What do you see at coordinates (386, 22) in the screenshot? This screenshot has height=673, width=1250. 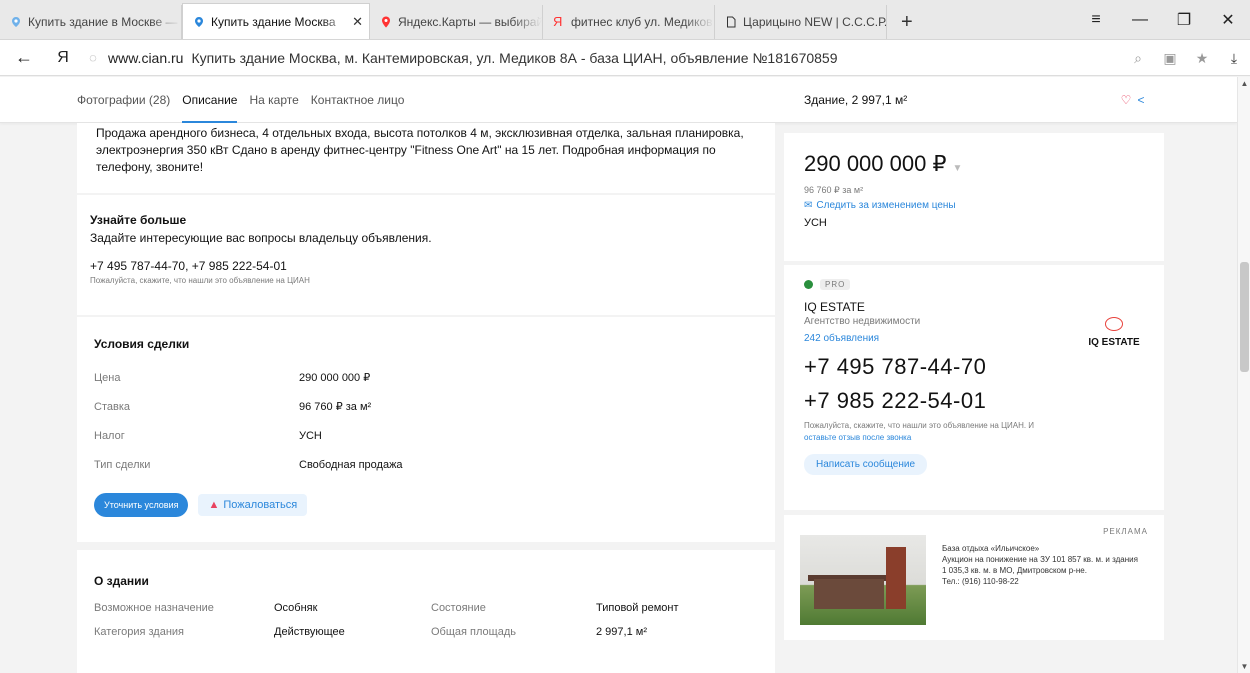 I see `yandex-maps-icon` at bounding box center [386, 22].